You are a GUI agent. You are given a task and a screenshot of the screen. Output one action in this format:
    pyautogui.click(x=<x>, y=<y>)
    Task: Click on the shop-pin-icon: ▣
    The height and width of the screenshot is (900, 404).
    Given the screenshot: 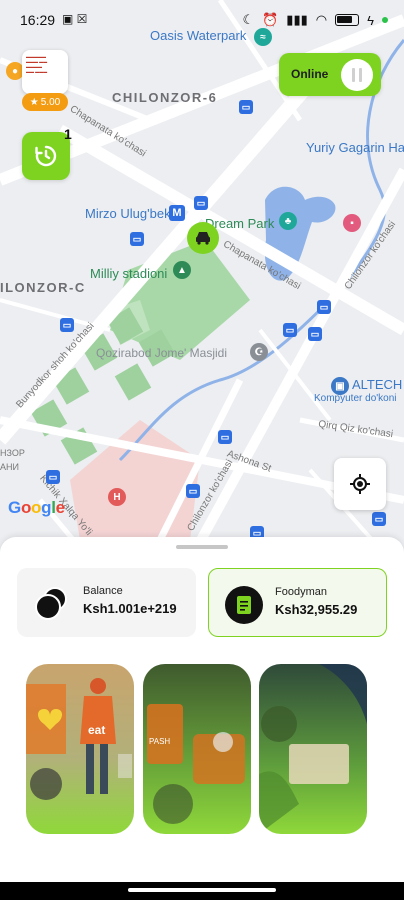 What is the action you would take?
    pyautogui.click(x=340, y=386)
    